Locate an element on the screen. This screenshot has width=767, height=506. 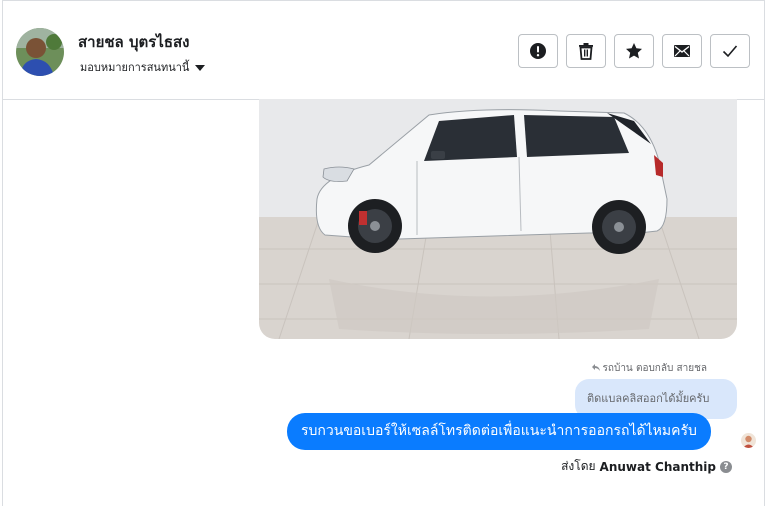
envelope-icon is located at coordinates (682, 51).